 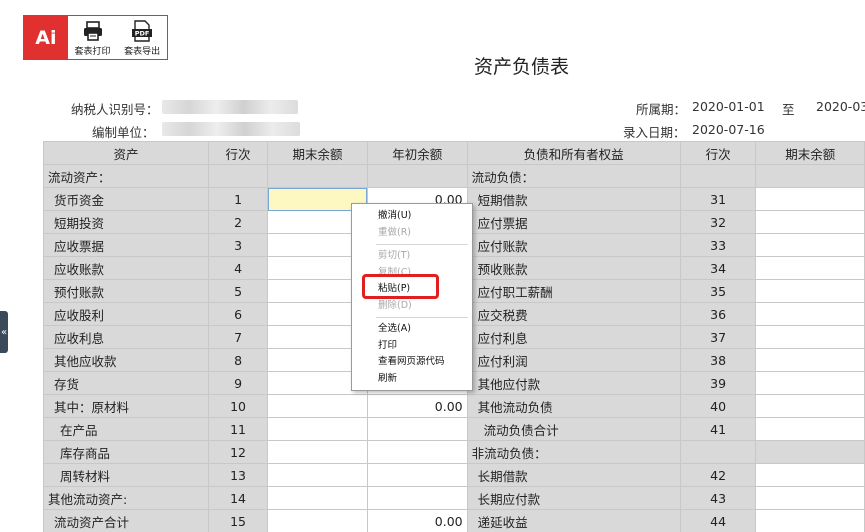 I want to click on liability-row-no-cell: 38, so click(x=718, y=360).